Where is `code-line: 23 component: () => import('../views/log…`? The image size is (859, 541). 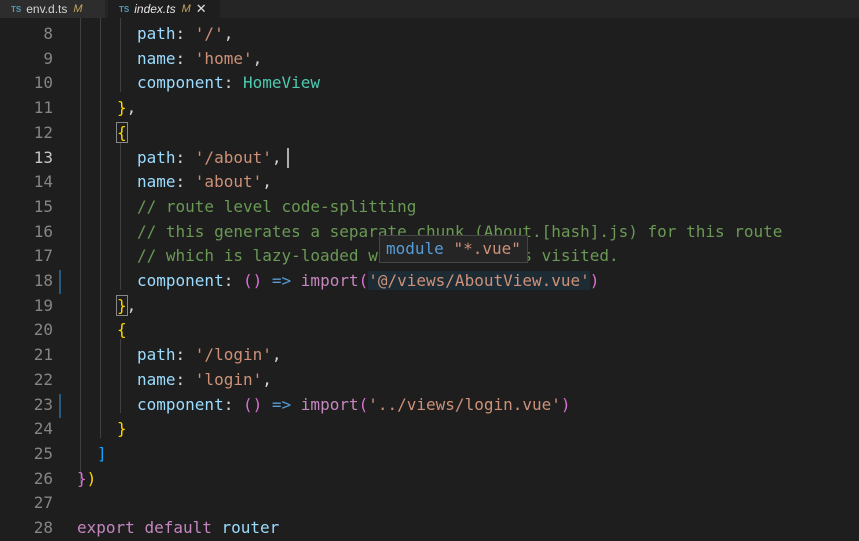 code-line: 23 component: () => import('../views/log… is located at coordinates (429, 405).